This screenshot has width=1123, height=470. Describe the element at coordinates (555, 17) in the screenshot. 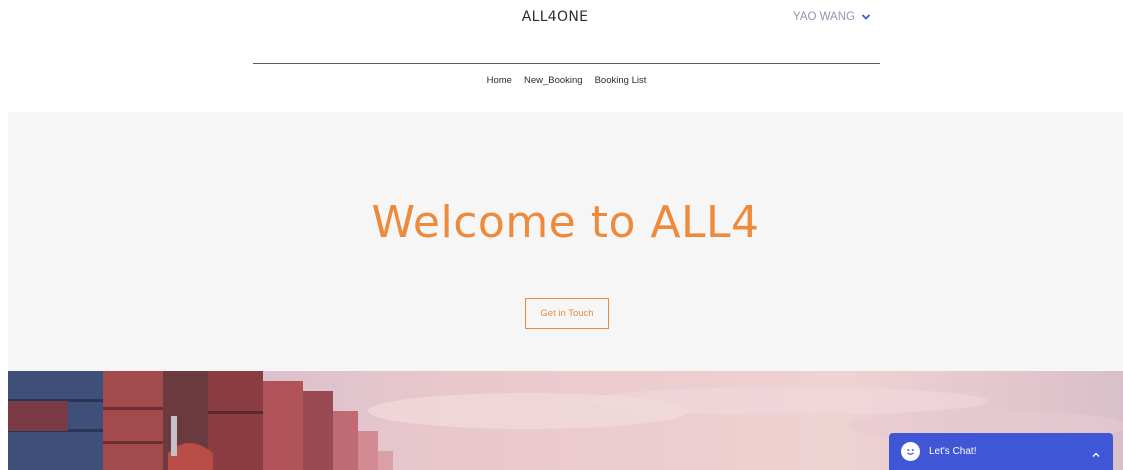

I see `site-brand: ALL4ONE` at that location.